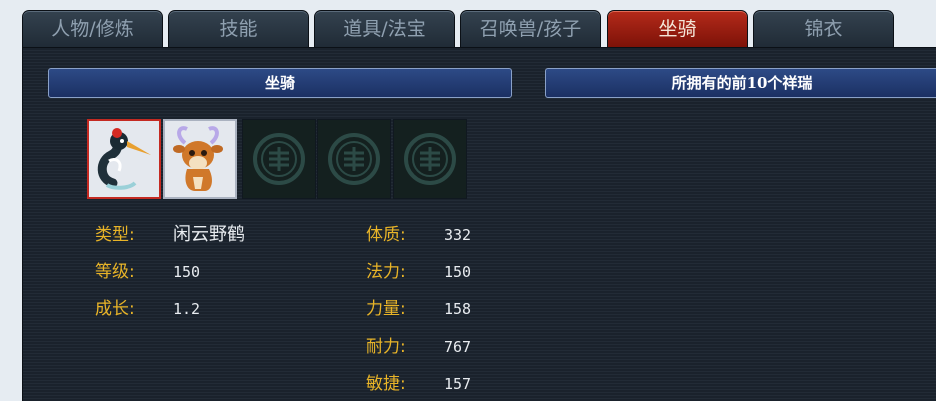 This screenshot has width=936, height=401. Describe the element at coordinates (458, 309) in the screenshot. I see `strength-value: 158` at that location.